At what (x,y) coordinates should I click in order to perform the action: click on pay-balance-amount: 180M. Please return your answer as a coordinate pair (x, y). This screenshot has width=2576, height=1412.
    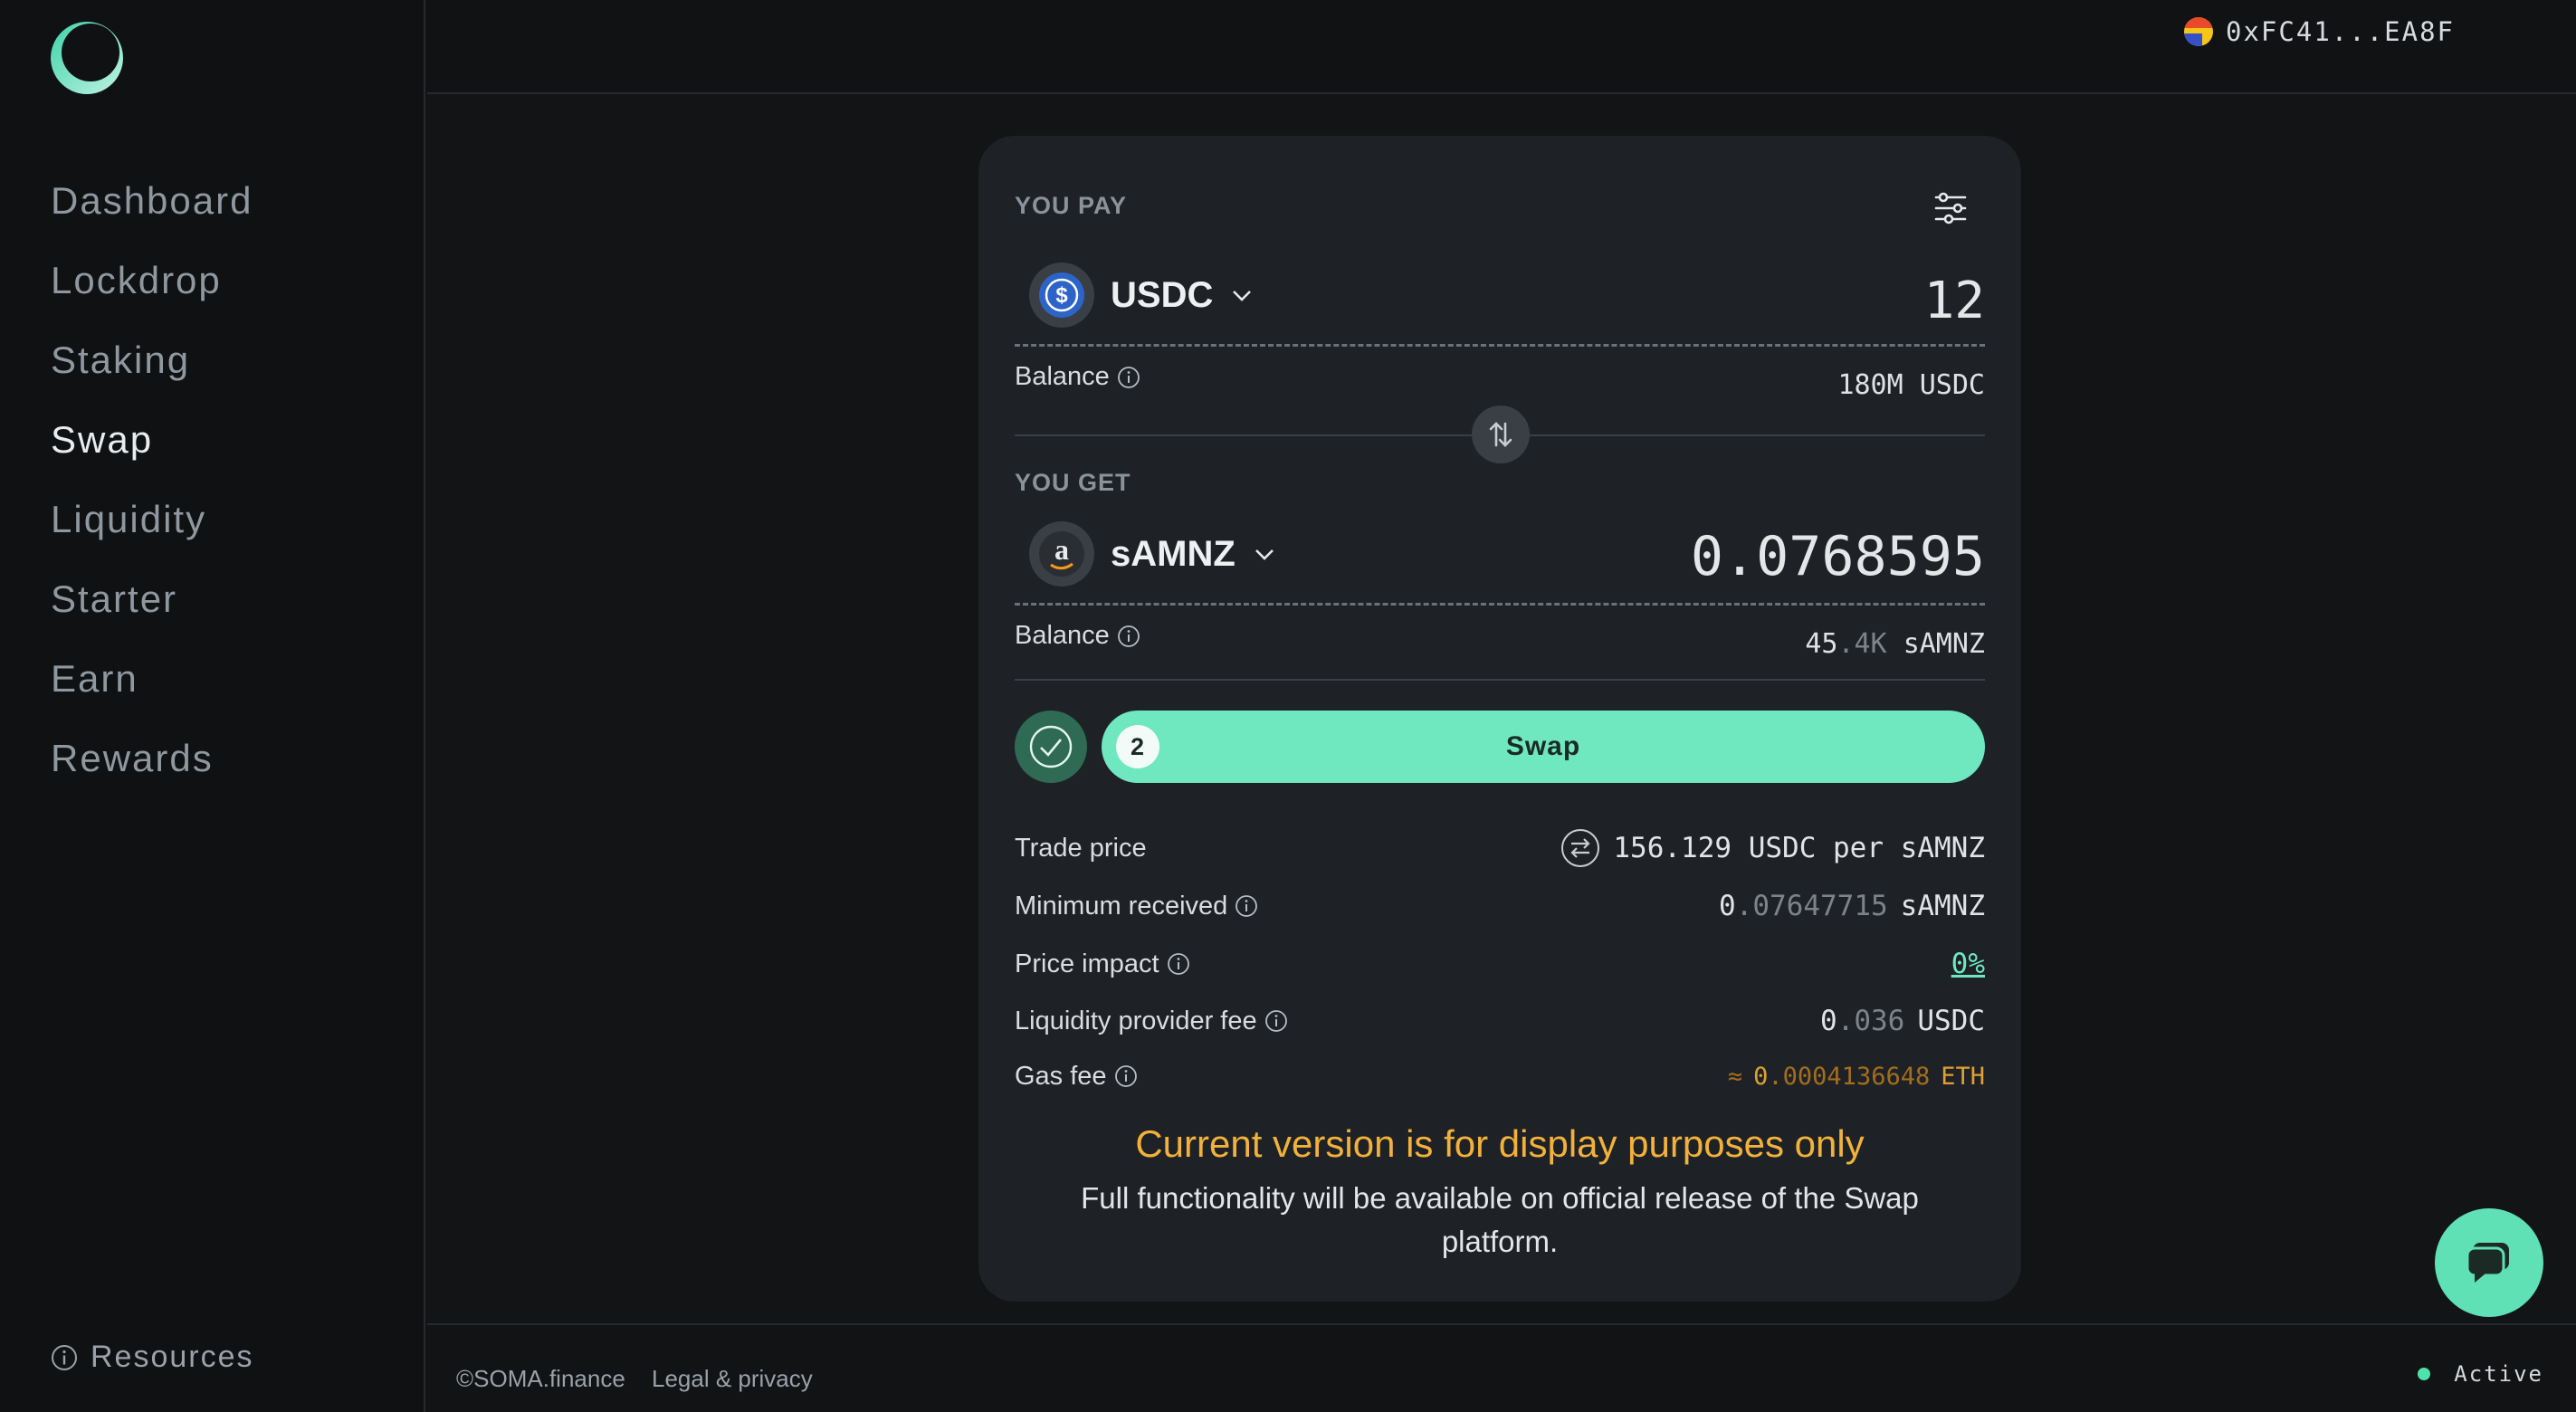
    Looking at the image, I should click on (1870, 385).